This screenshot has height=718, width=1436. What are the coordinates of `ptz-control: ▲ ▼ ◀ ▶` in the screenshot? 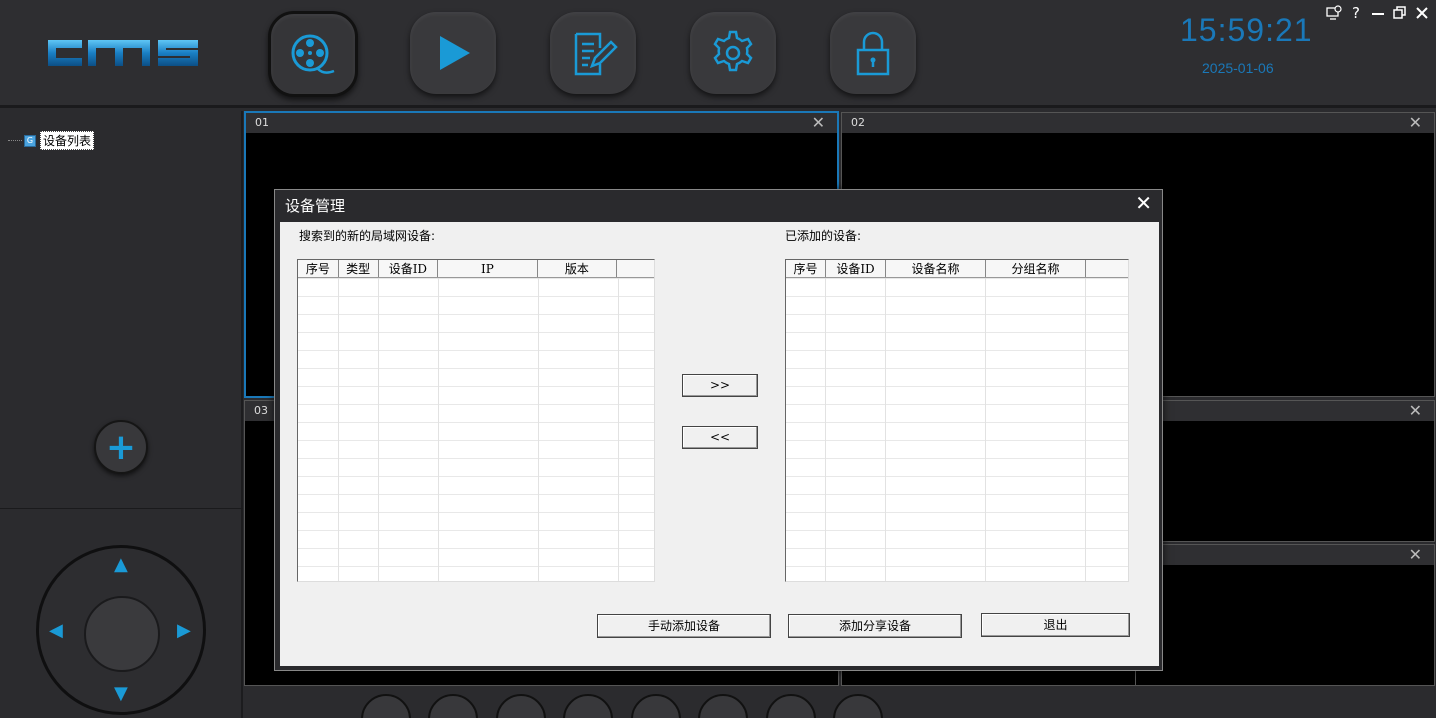 It's located at (121, 630).